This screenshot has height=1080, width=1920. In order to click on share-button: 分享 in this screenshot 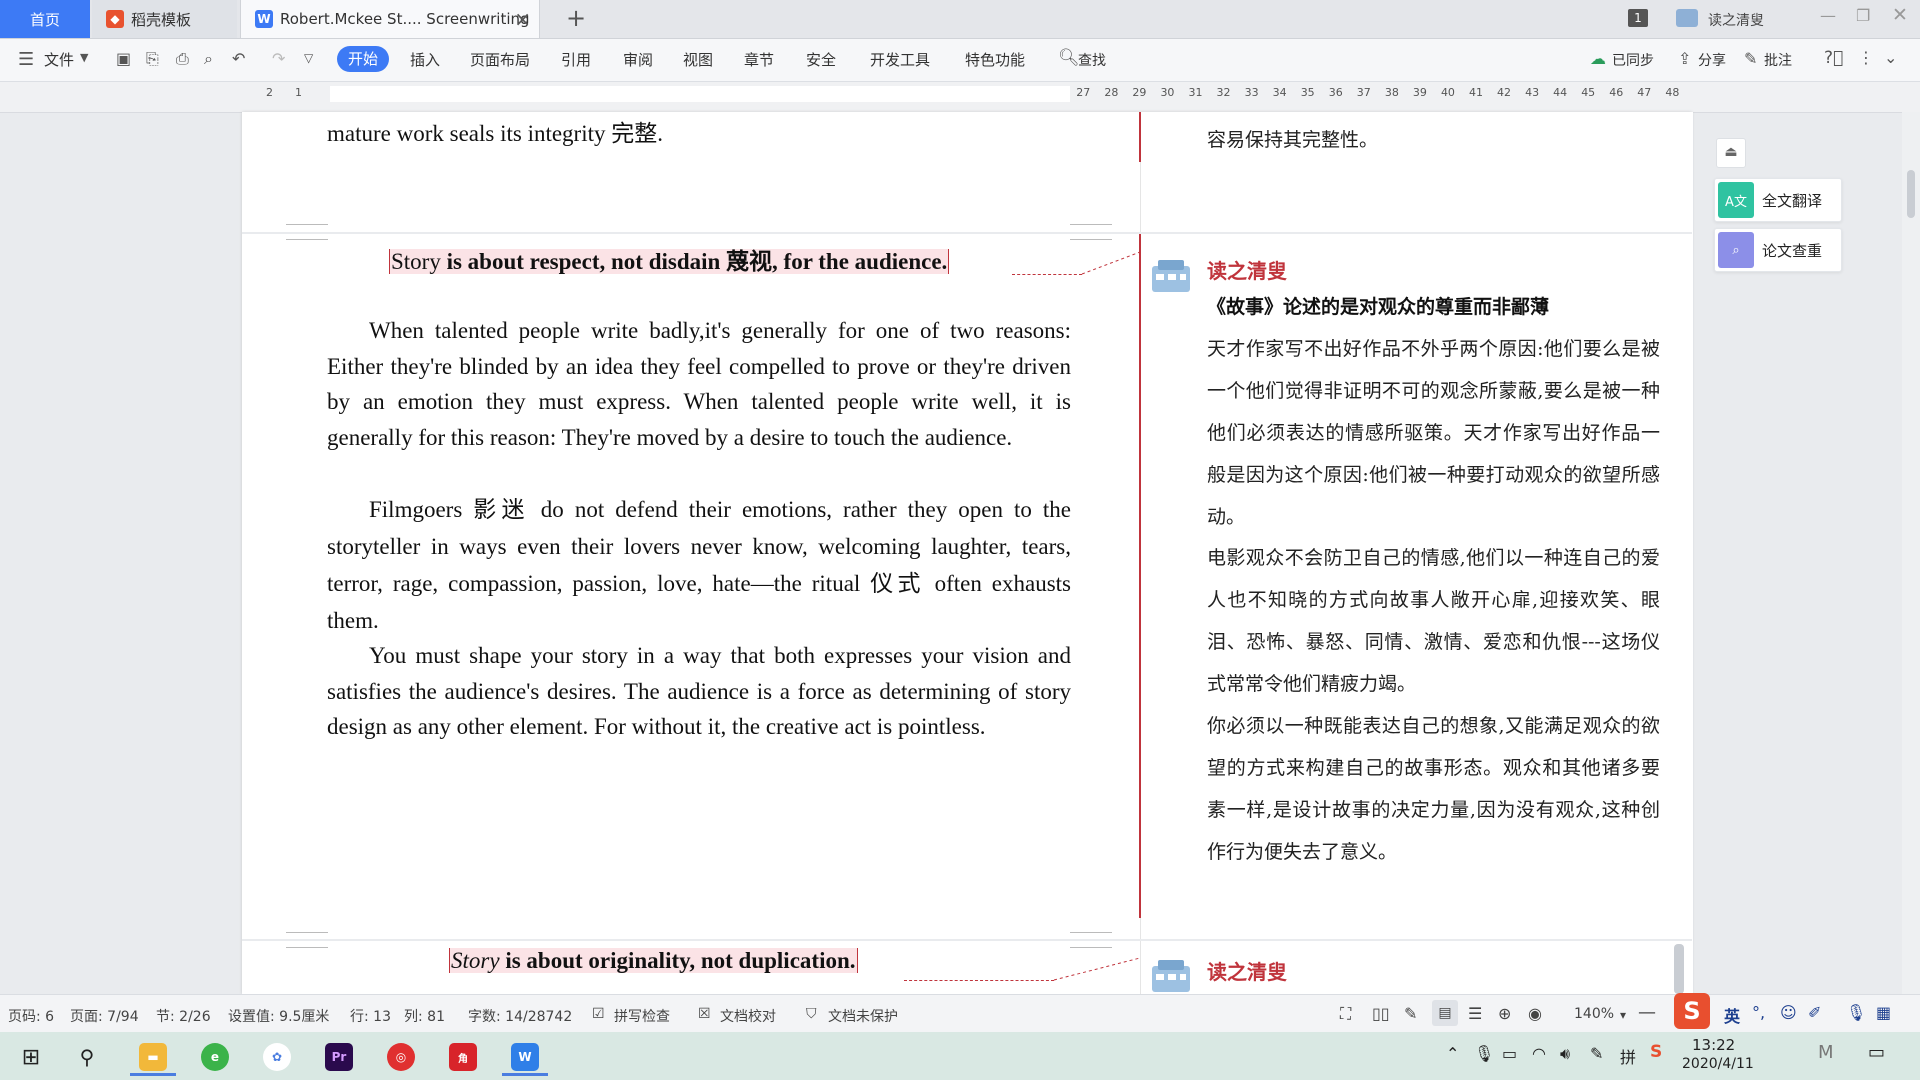, I will do `click(1712, 60)`.